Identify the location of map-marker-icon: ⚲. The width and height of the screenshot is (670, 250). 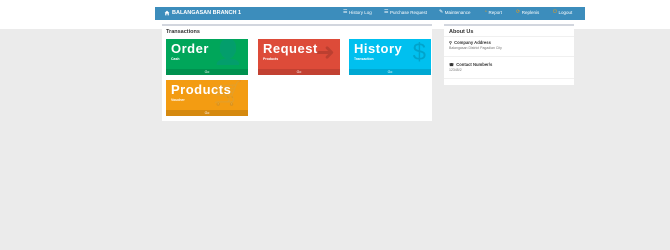
(451, 42).